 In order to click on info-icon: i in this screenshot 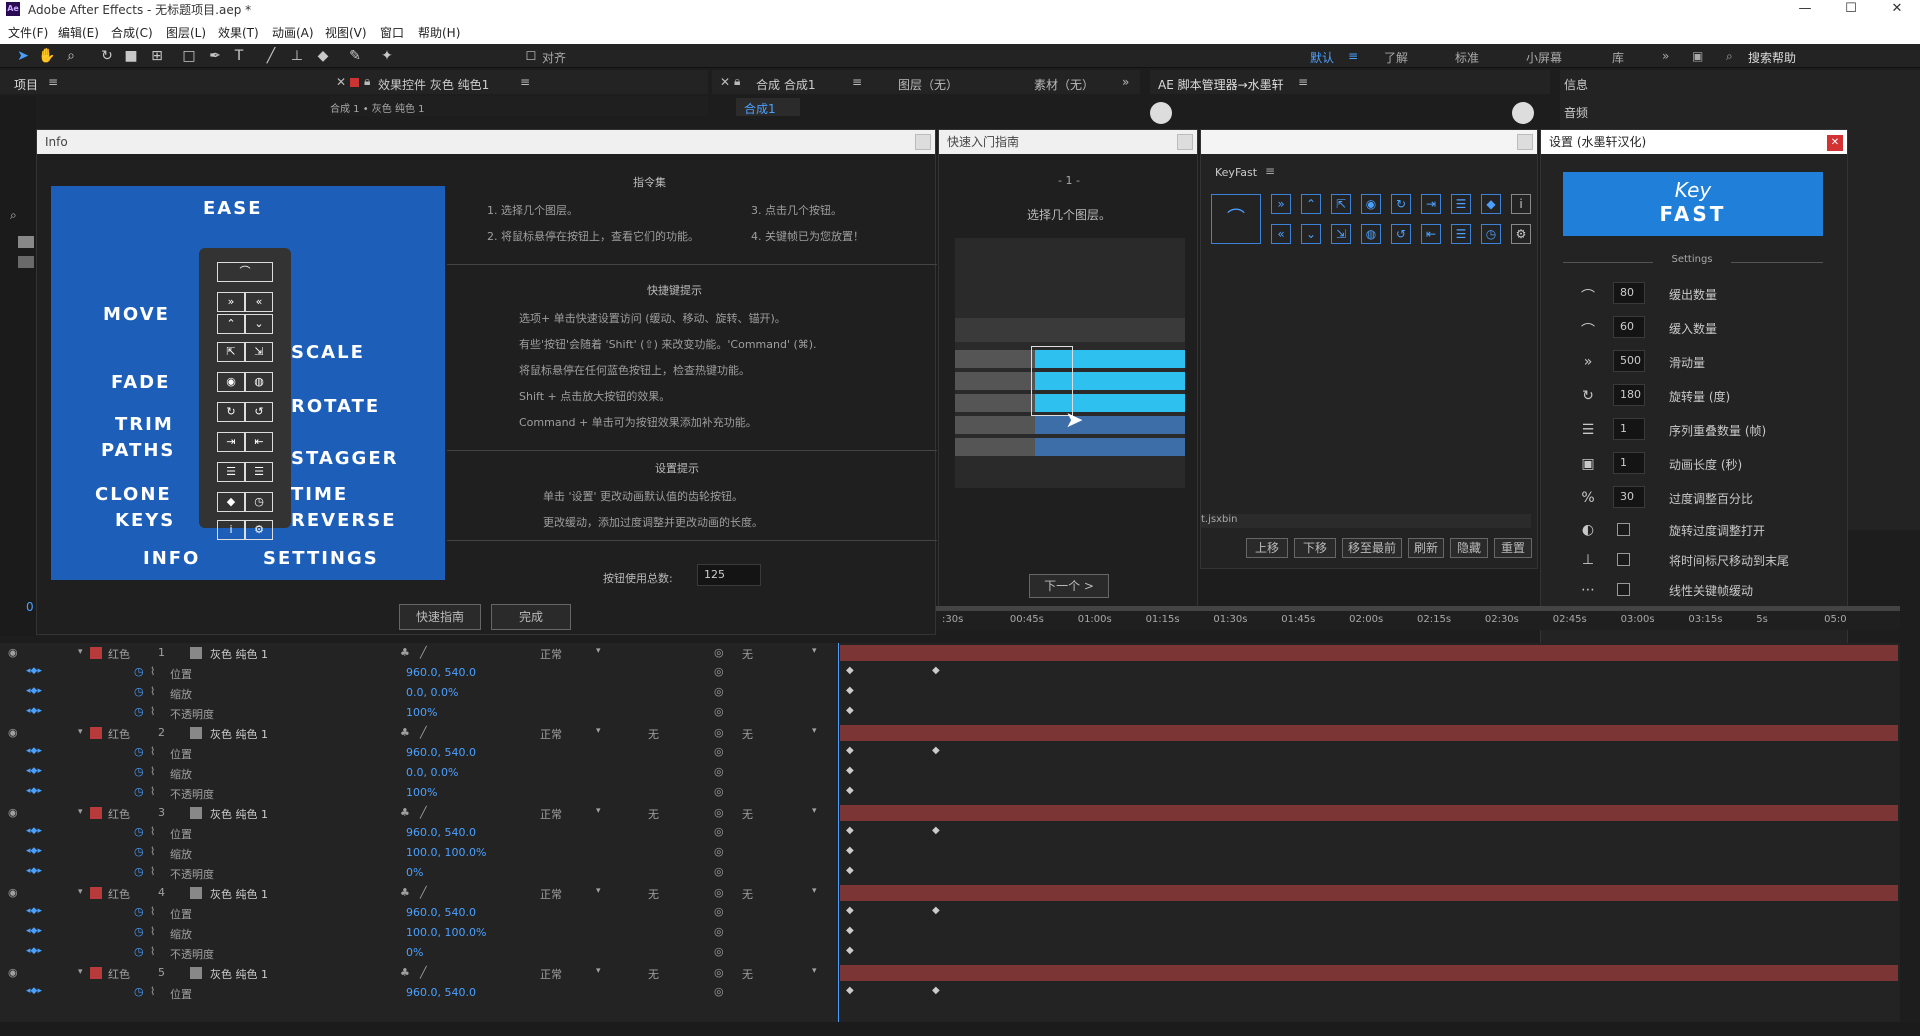, I will do `click(1521, 204)`.